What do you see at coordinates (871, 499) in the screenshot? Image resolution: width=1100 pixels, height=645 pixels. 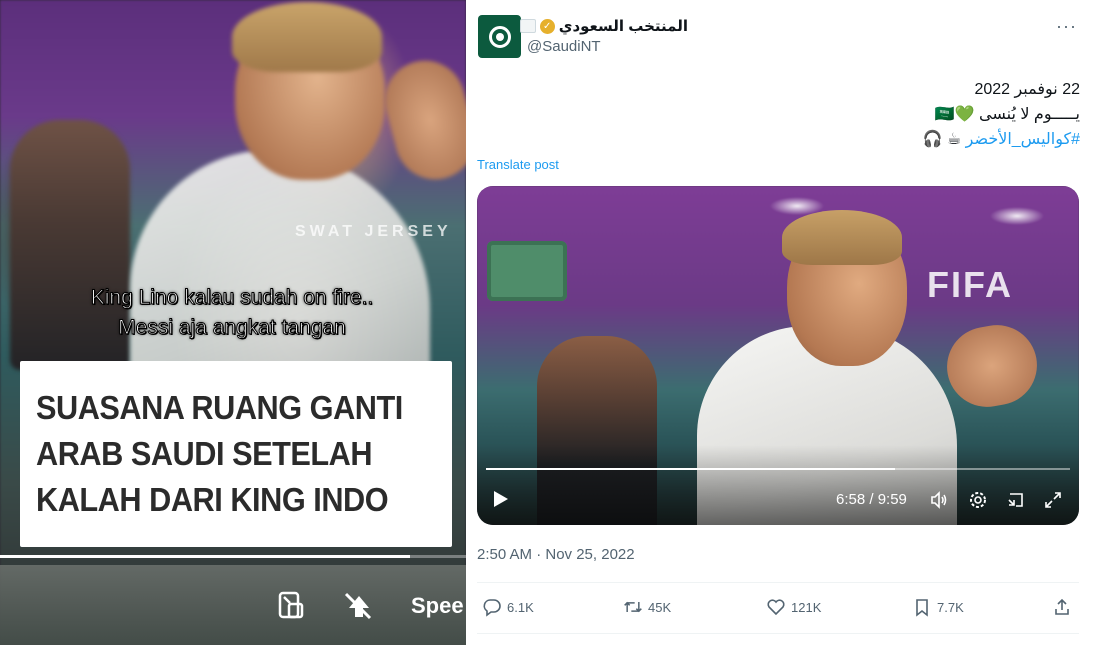 I see `time-label: 6:58 / 9:59` at bounding box center [871, 499].